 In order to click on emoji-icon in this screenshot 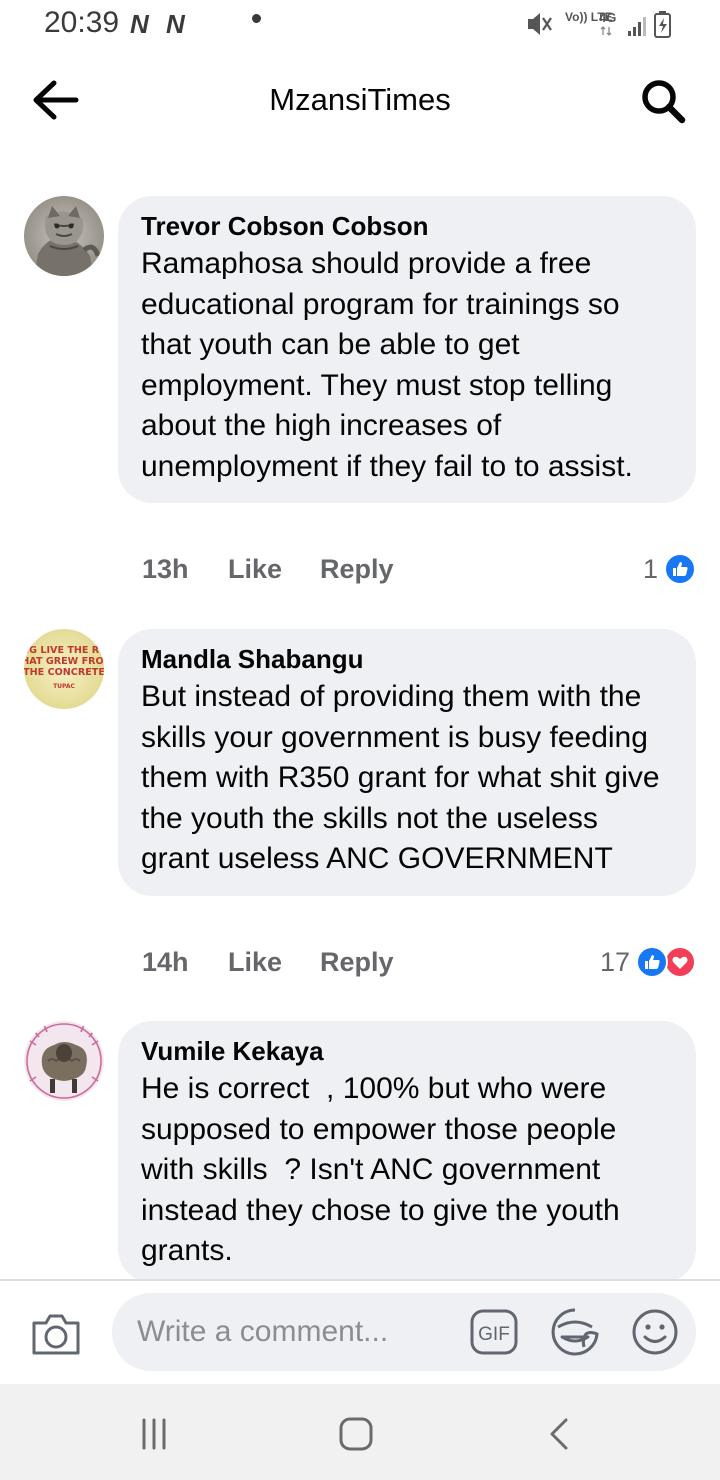, I will do `click(655, 1332)`.